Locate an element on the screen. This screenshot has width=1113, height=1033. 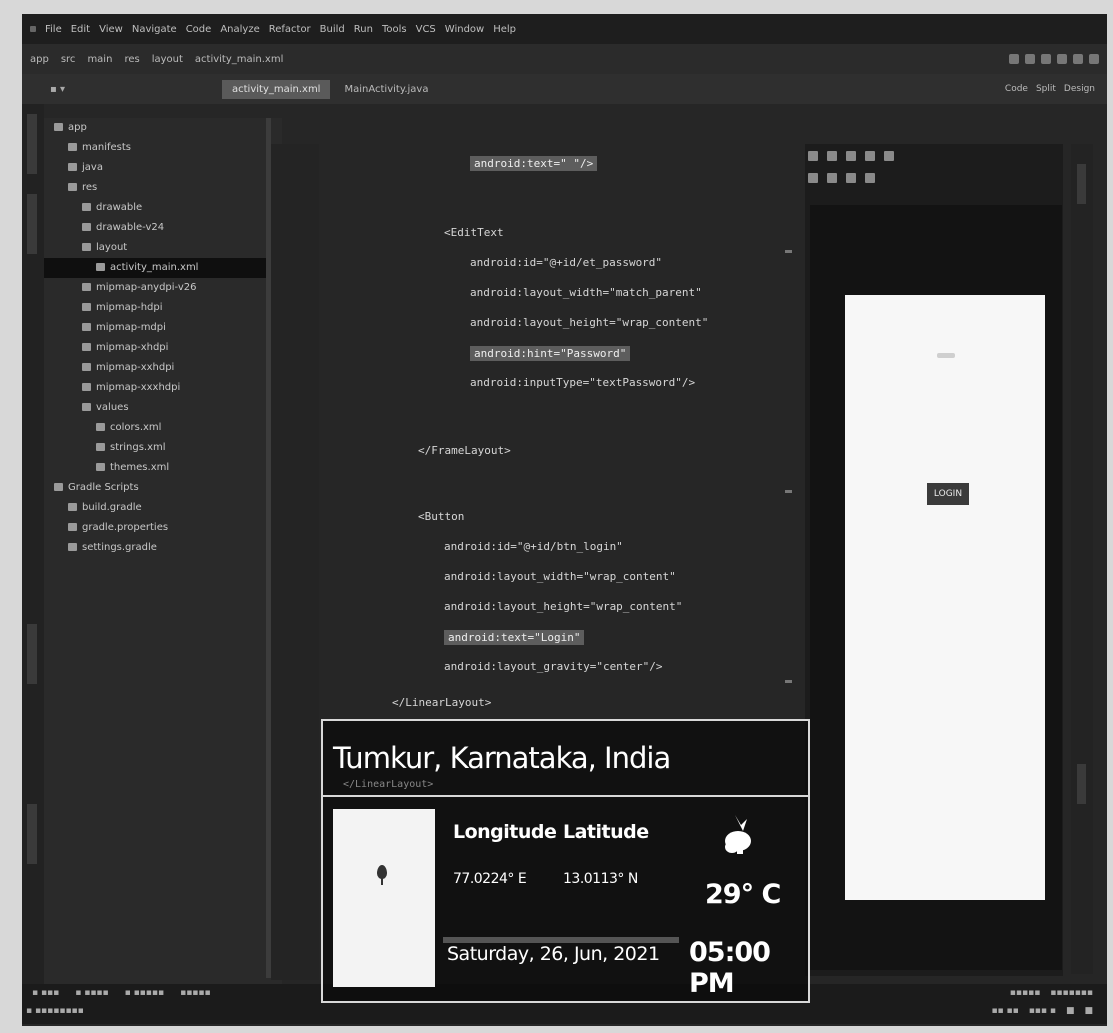
gradle-tool-tab is located at coordinates (1081, 184).